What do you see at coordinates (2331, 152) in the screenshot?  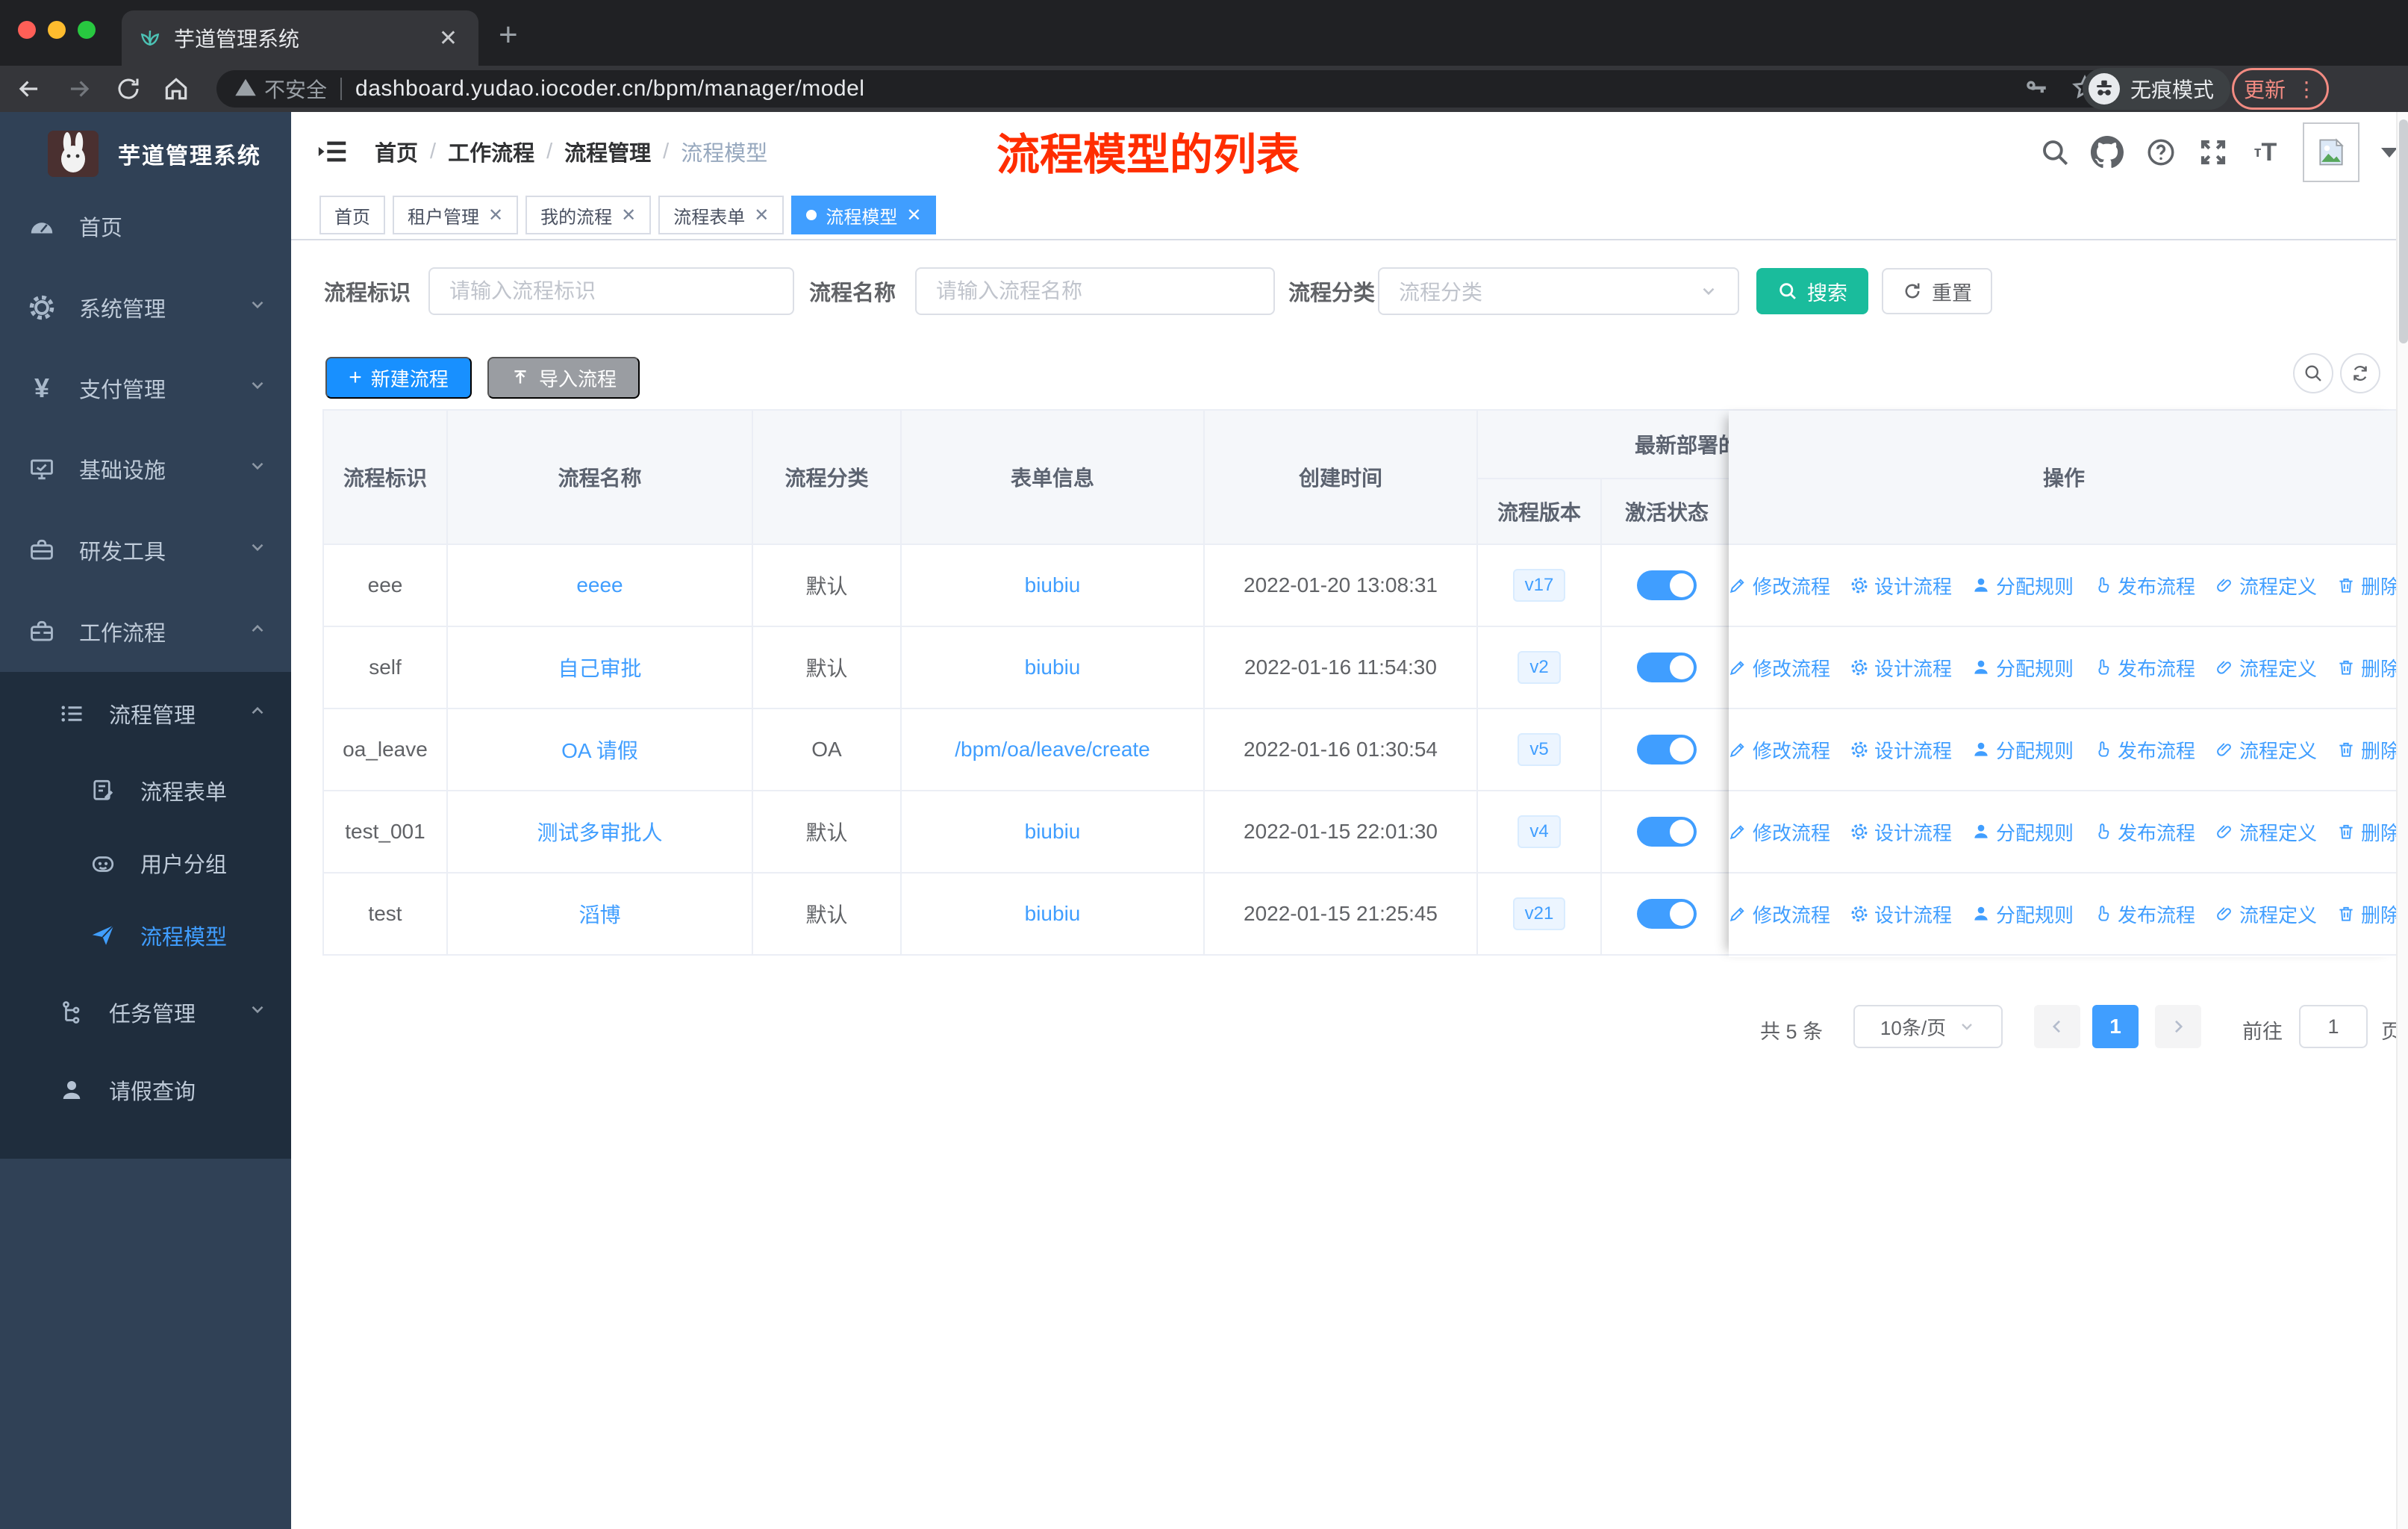 I see `avatar` at bounding box center [2331, 152].